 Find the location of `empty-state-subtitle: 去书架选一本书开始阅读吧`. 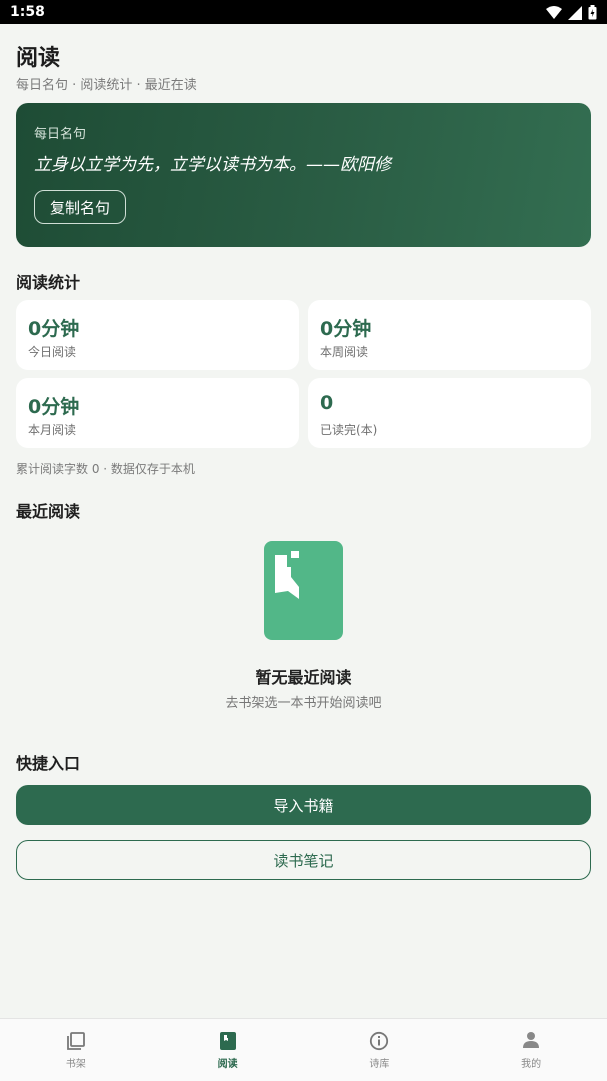

empty-state-subtitle: 去书架选一本书开始阅读吧 is located at coordinates (303, 703).